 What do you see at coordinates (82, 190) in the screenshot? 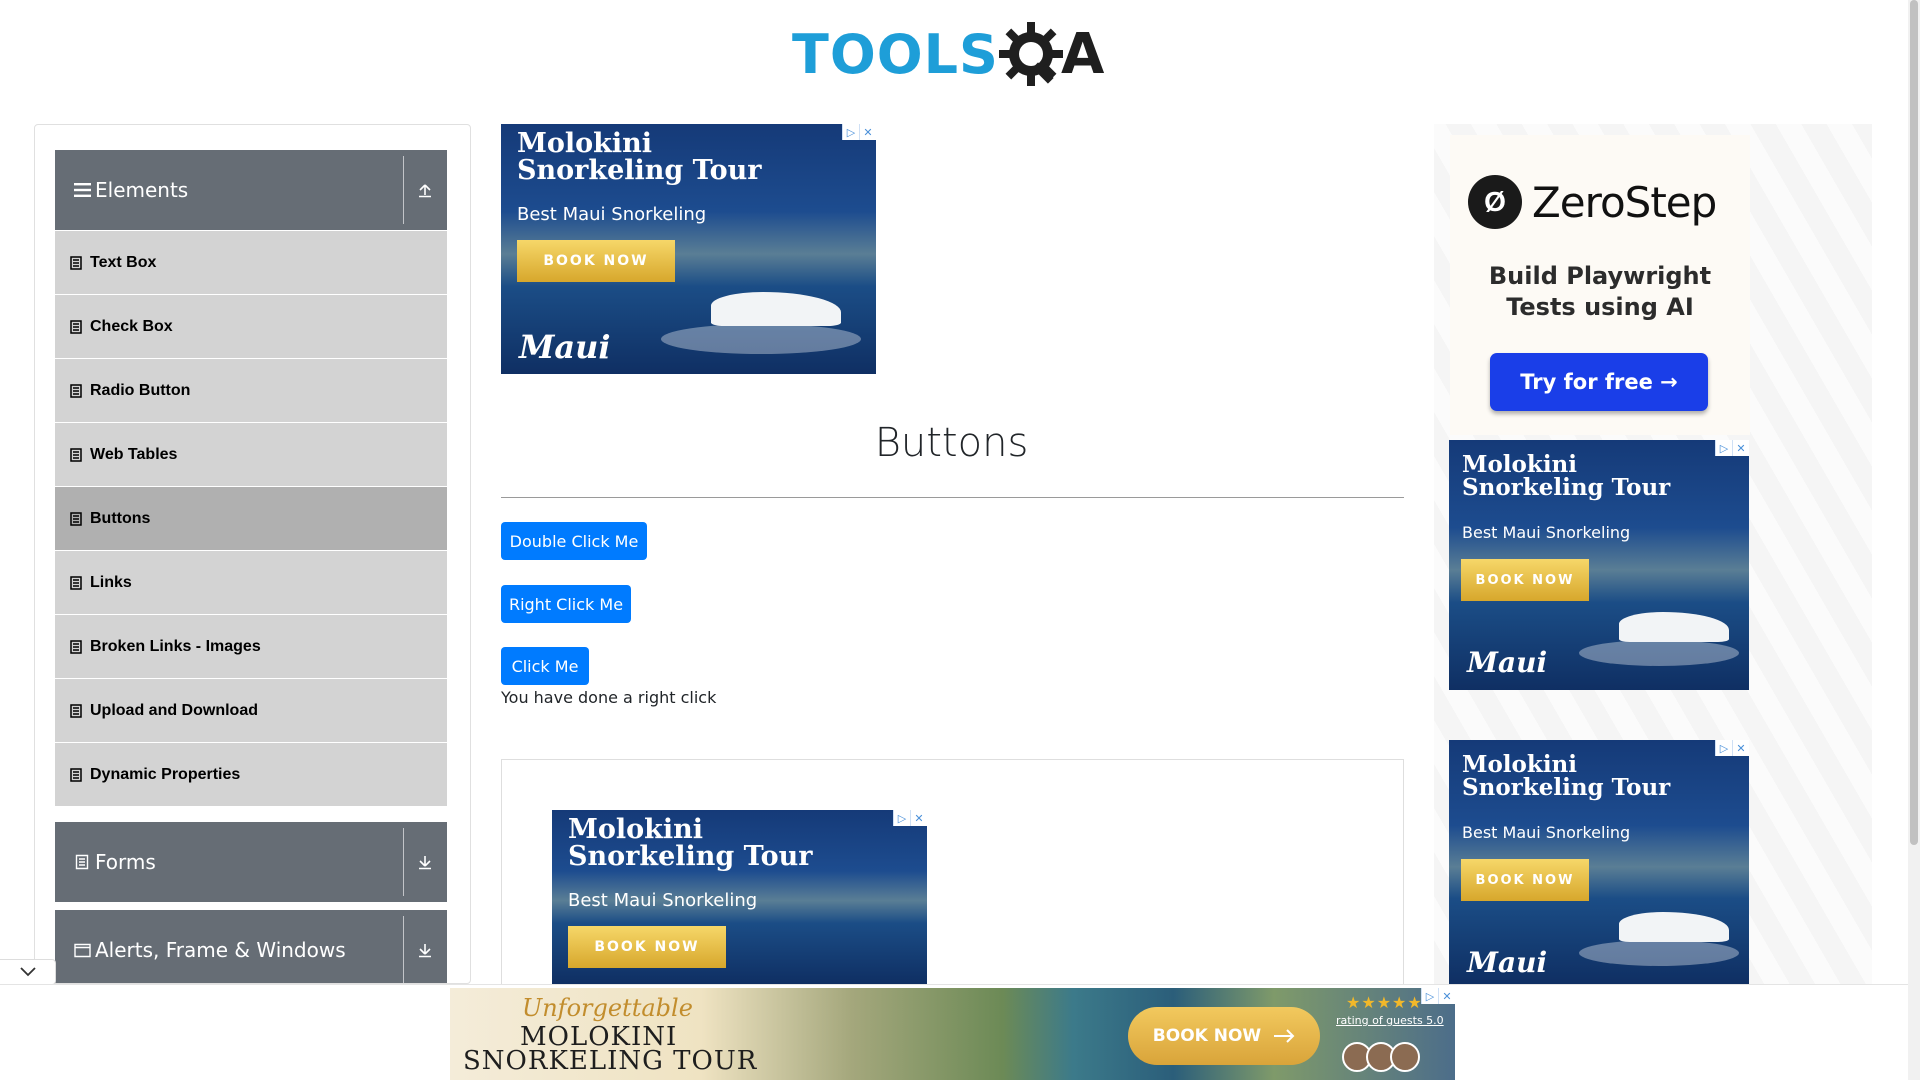
I see `hamburger-icon` at bounding box center [82, 190].